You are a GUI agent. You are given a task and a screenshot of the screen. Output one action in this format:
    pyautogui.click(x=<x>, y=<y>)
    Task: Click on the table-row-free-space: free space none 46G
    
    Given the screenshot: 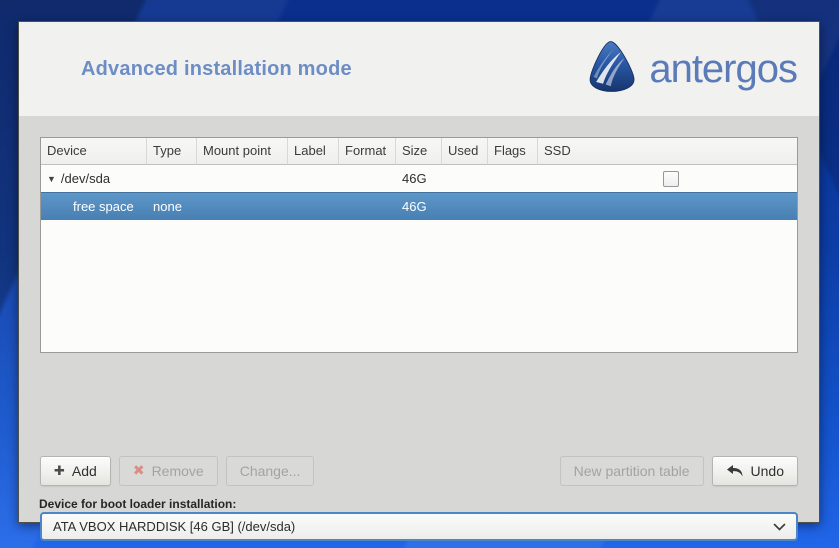 What is the action you would take?
    pyautogui.click(x=419, y=206)
    